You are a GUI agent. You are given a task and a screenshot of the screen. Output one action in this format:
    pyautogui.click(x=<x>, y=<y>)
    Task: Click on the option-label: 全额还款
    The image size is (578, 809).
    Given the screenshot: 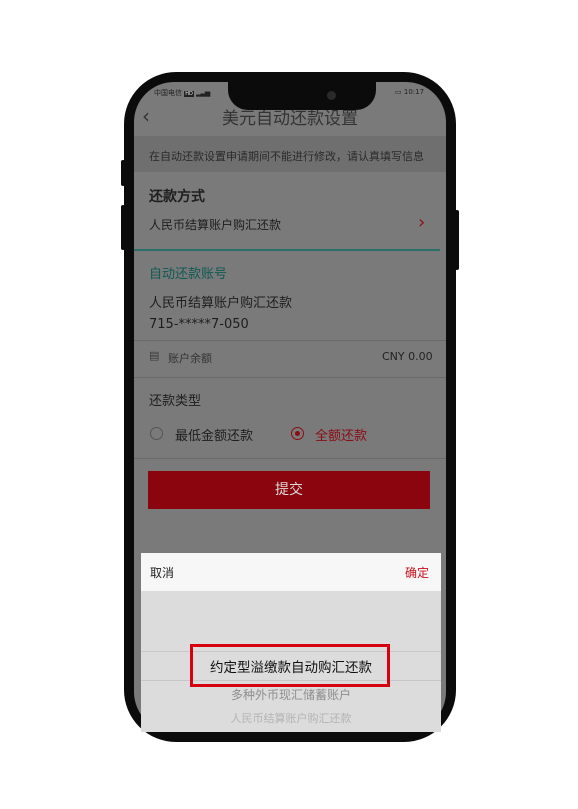 What is the action you would take?
    pyautogui.click(x=341, y=436)
    